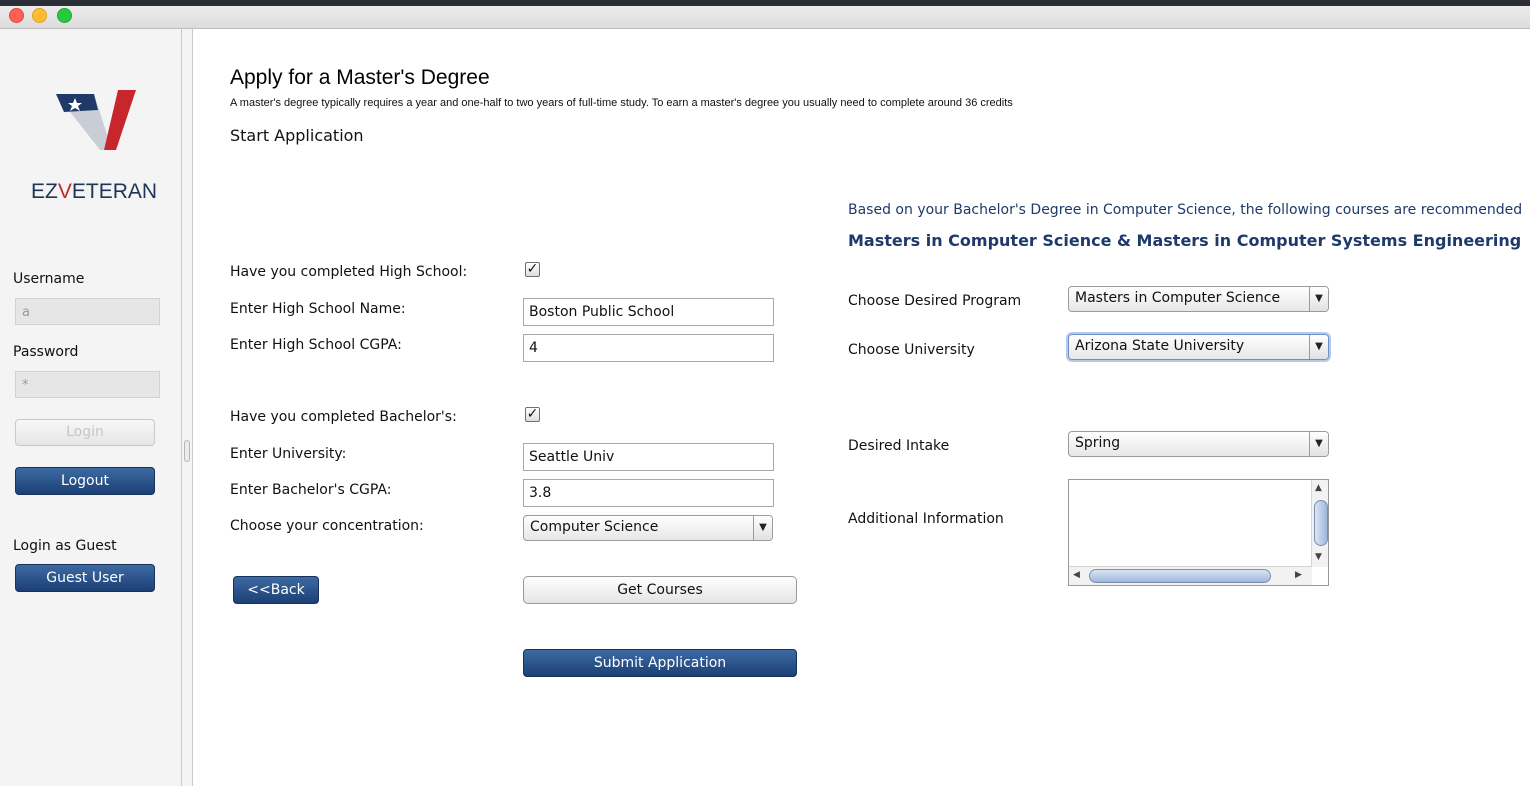 The height and width of the screenshot is (786, 1530). What do you see at coordinates (765, 17) in the screenshot?
I see `window-titlebar` at bounding box center [765, 17].